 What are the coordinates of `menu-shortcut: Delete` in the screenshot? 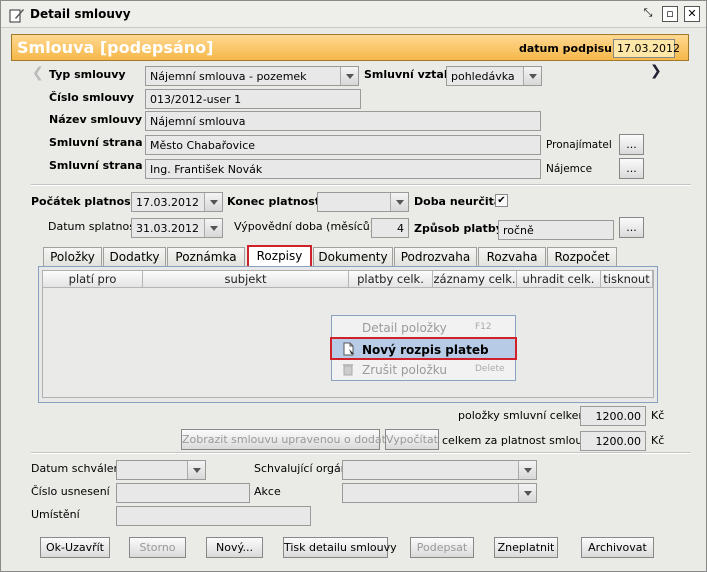 It's located at (490, 369).